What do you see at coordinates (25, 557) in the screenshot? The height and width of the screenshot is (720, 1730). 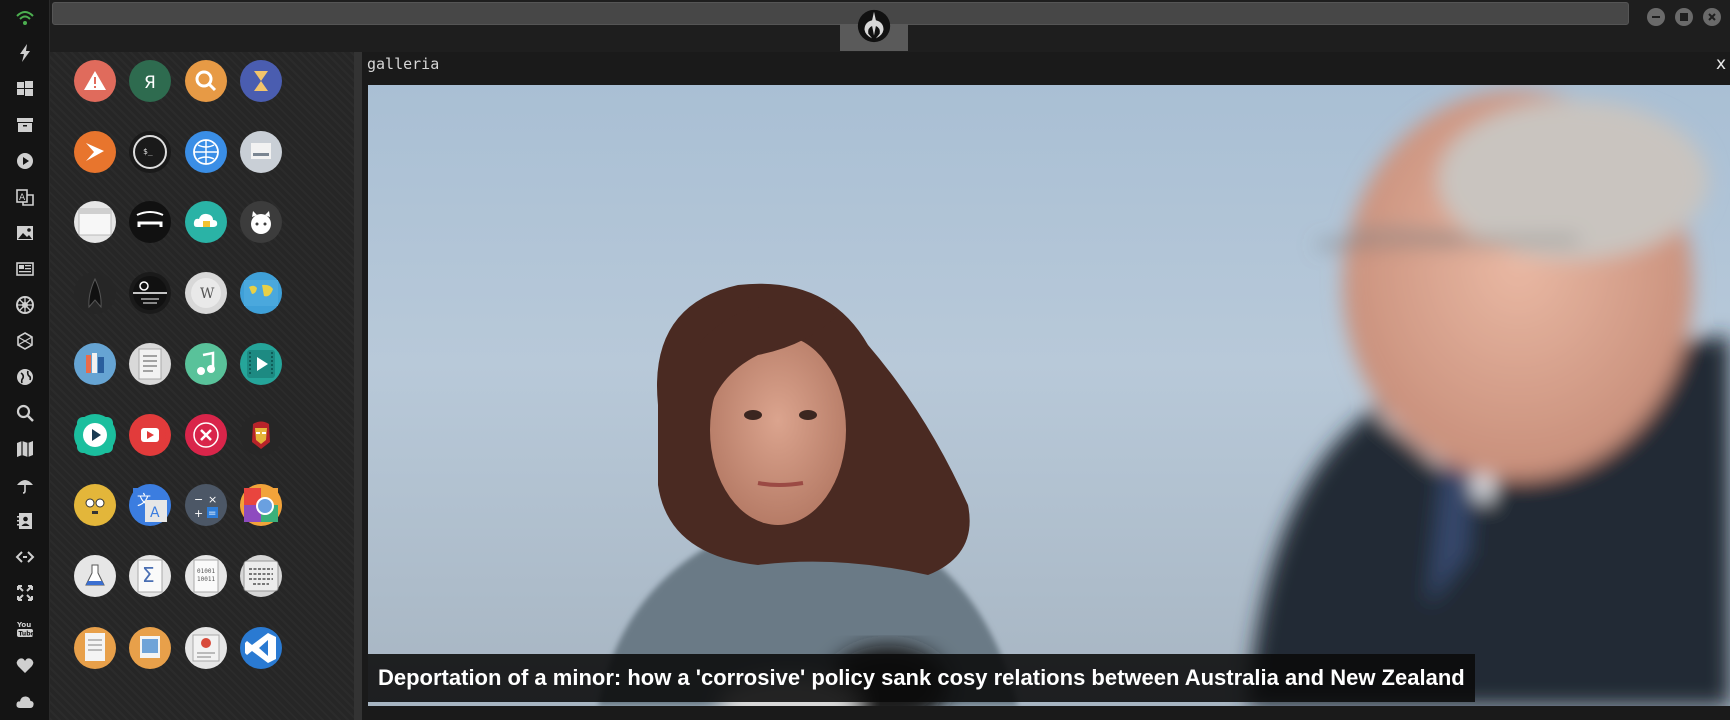 I see `code-icon` at bounding box center [25, 557].